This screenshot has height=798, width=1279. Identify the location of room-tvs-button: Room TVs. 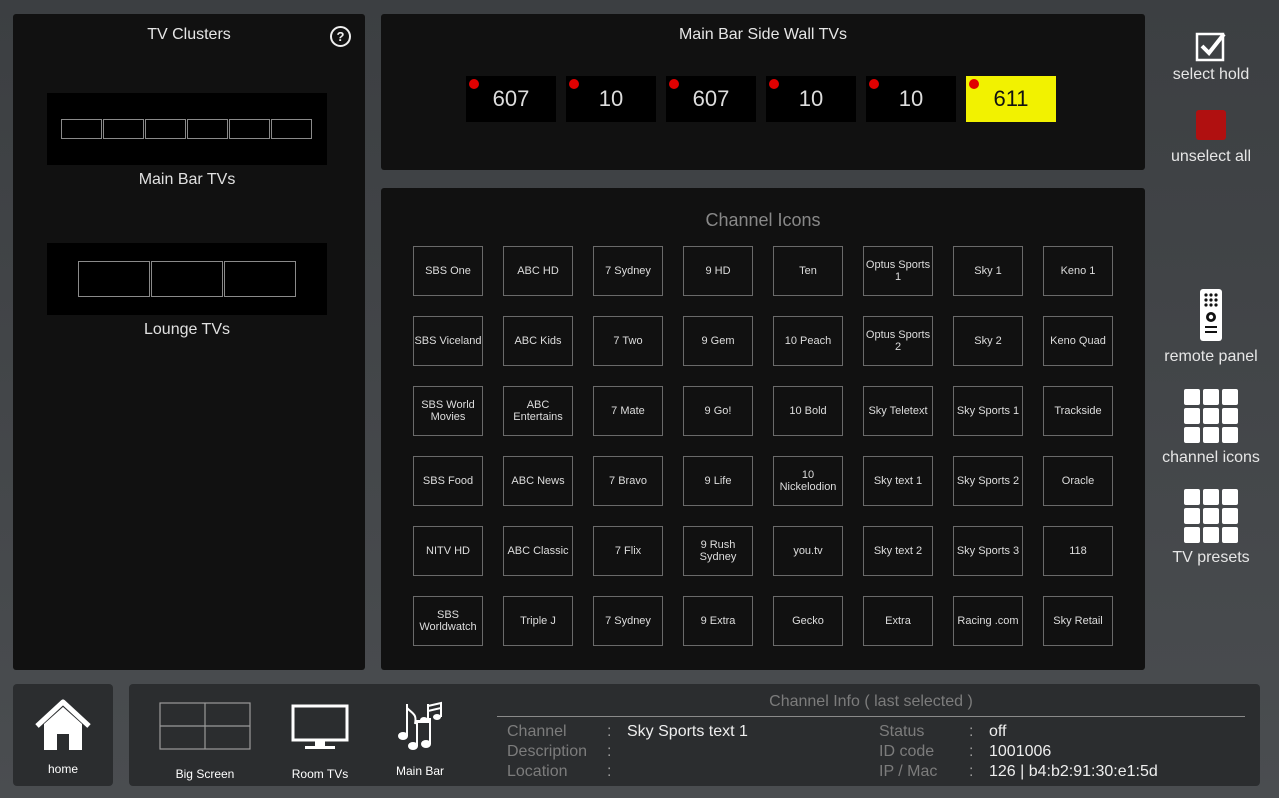
(320, 740).